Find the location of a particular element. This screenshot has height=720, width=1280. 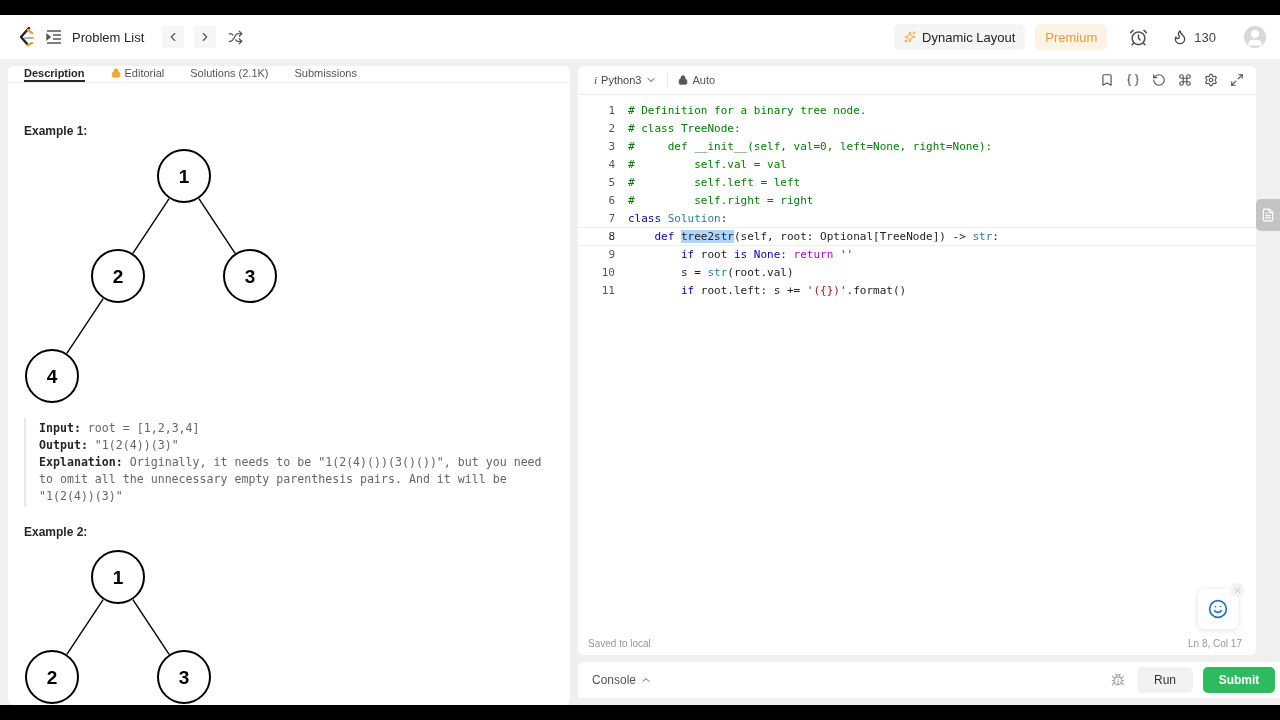

example-title: Example 2: is located at coordinates (56, 532).